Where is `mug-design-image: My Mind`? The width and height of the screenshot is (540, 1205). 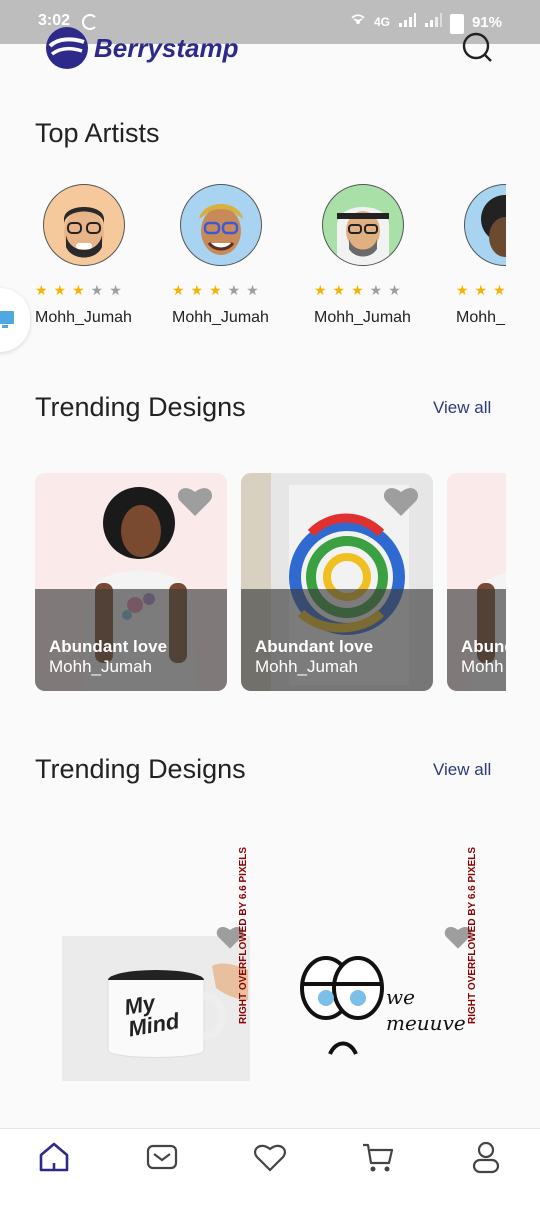 mug-design-image: My Mind is located at coordinates (156, 1008).